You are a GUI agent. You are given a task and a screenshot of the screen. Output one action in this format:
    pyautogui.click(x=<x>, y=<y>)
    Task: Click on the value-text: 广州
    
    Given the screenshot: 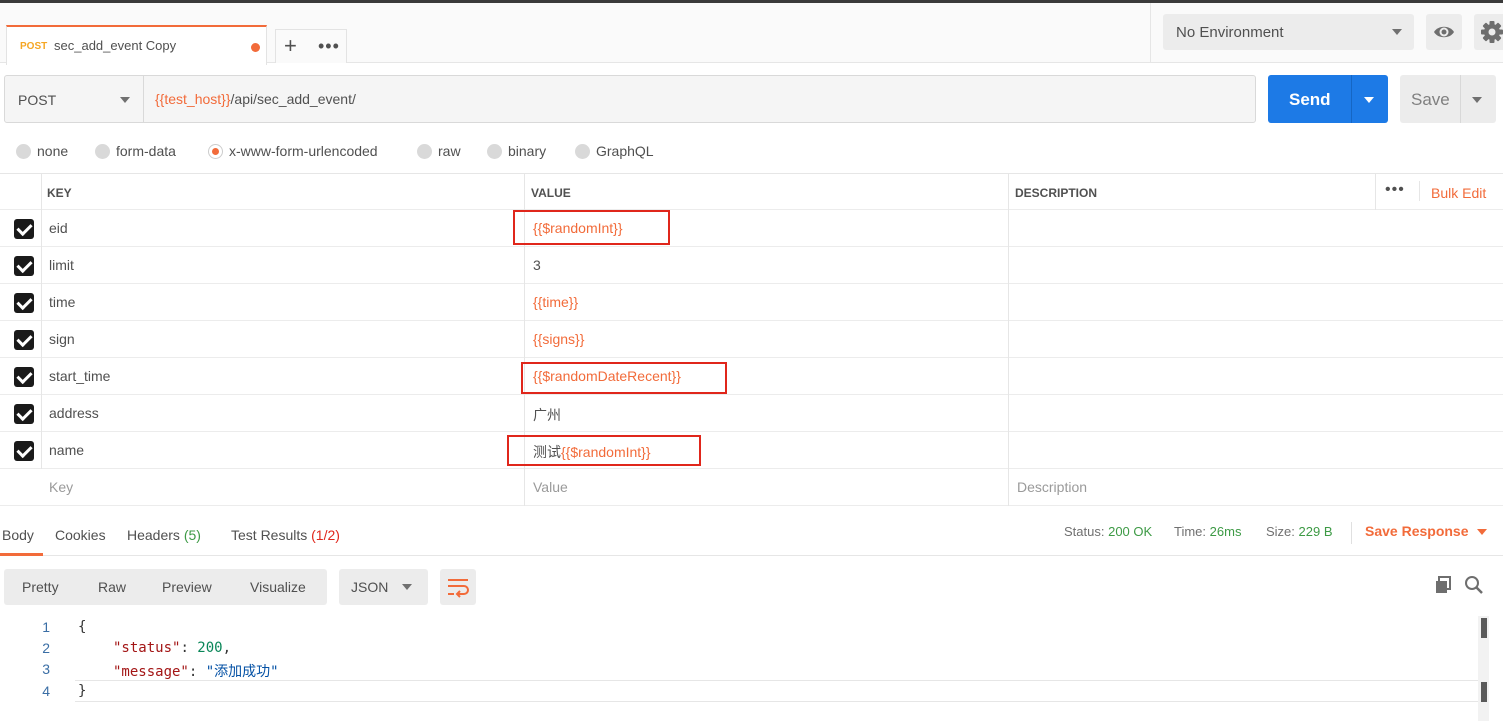 What is the action you would take?
    pyautogui.click(x=547, y=415)
    